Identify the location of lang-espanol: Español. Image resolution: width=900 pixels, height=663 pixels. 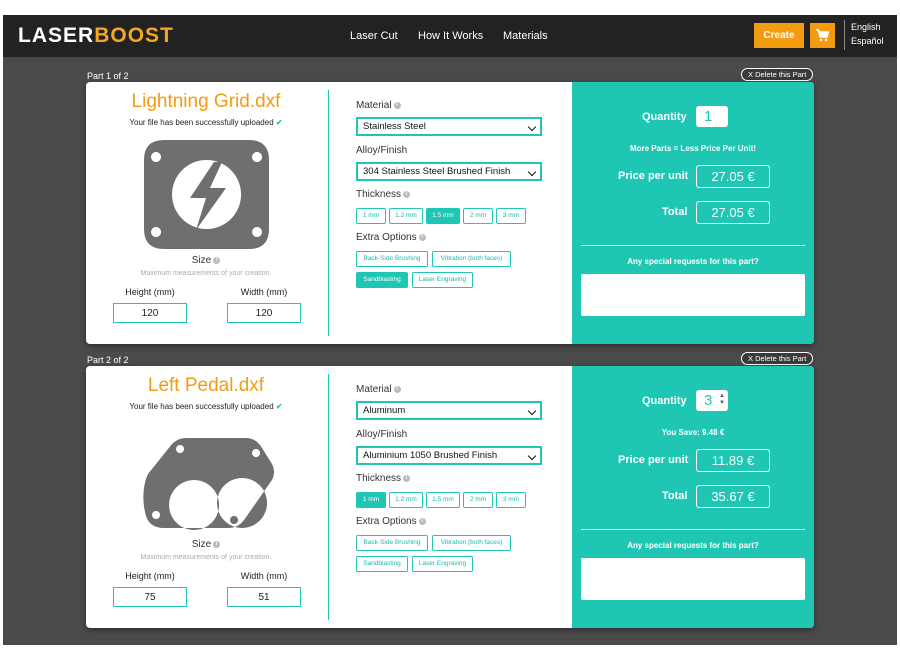
(867, 41).